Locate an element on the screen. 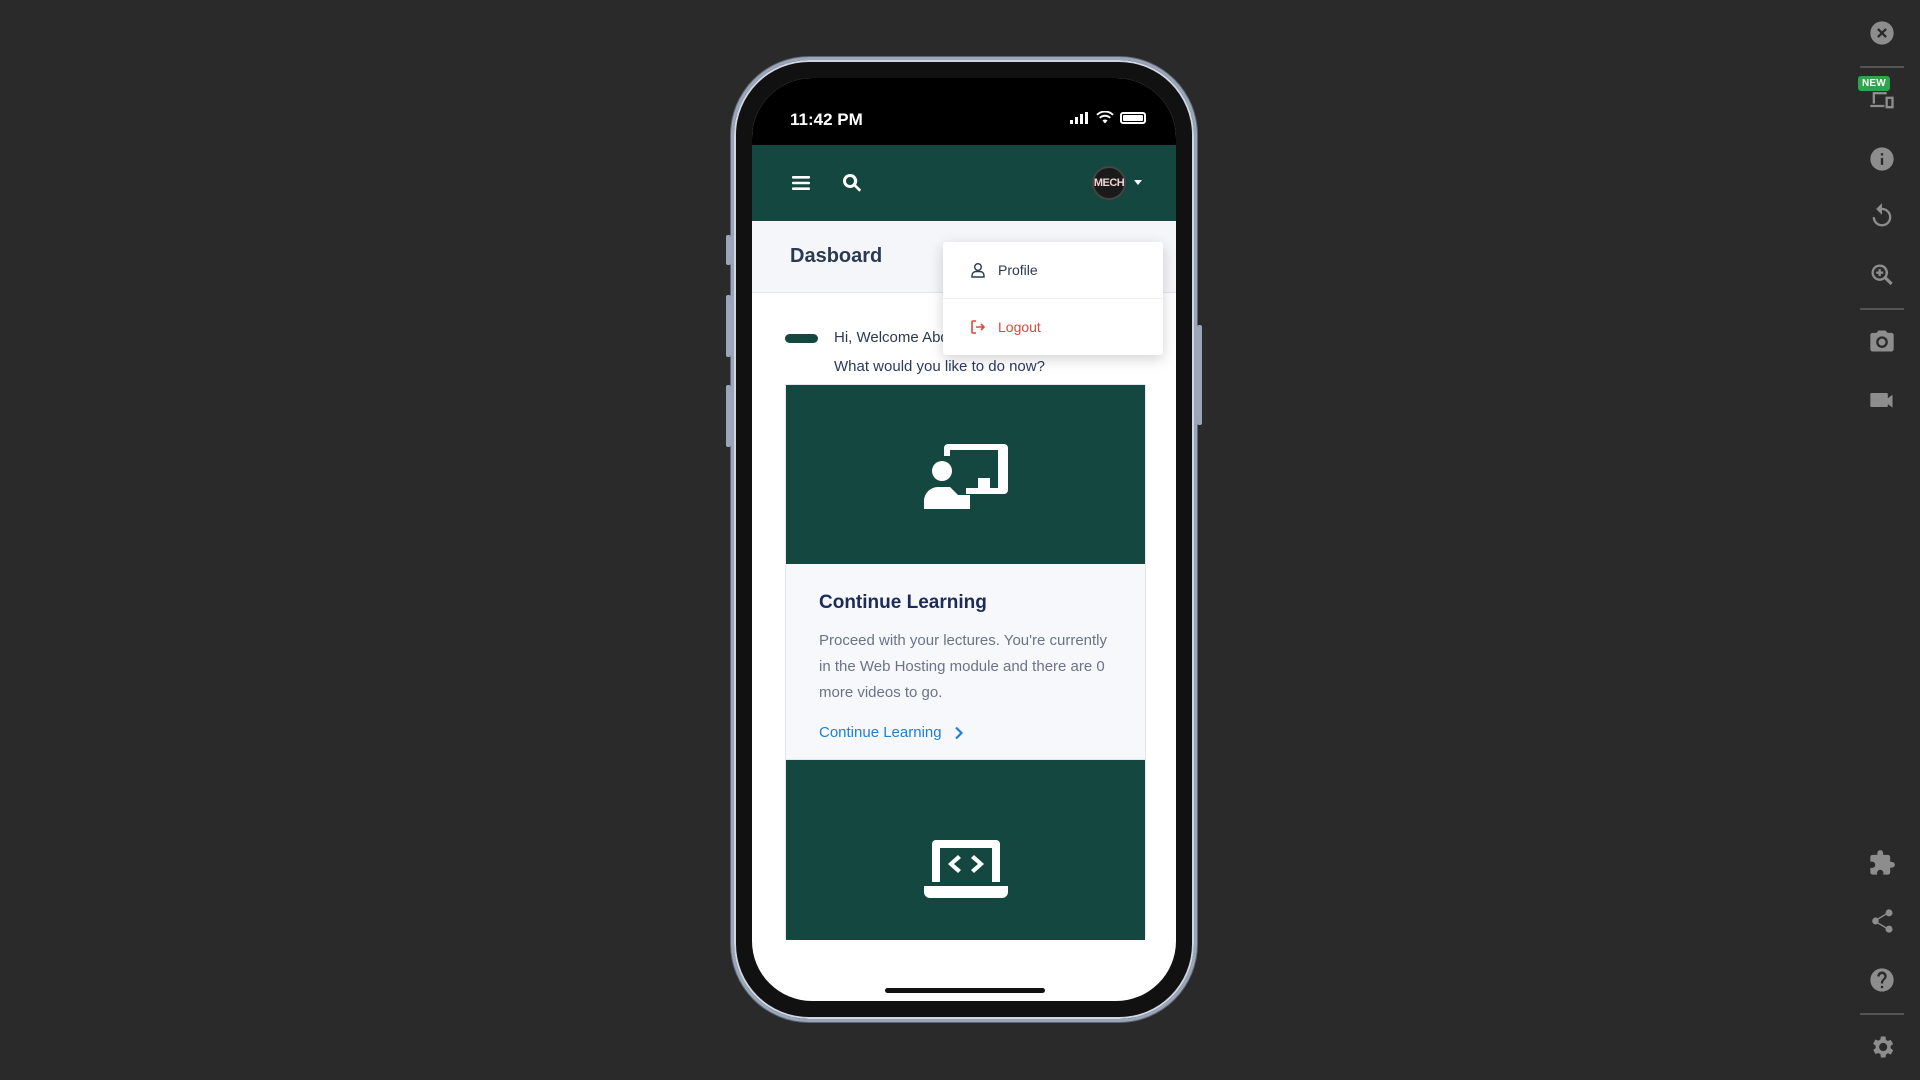  video-icon is located at coordinates (1881, 400).